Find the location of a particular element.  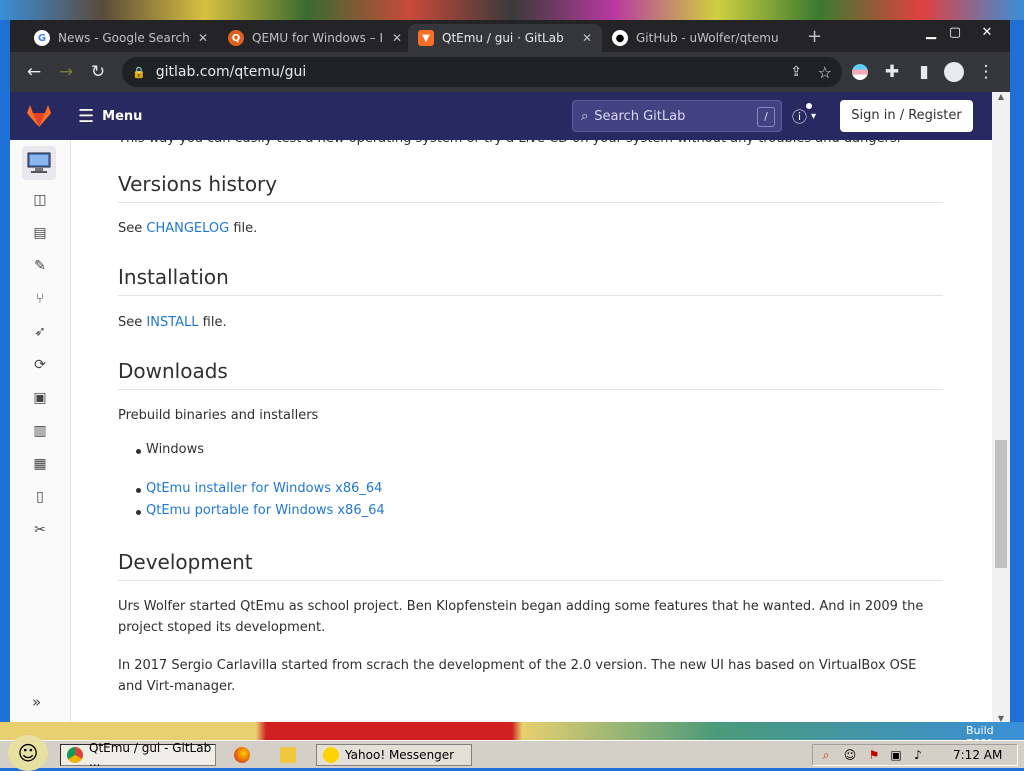

installation-paragraph: See INSTALL file. is located at coordinates (172, 322).